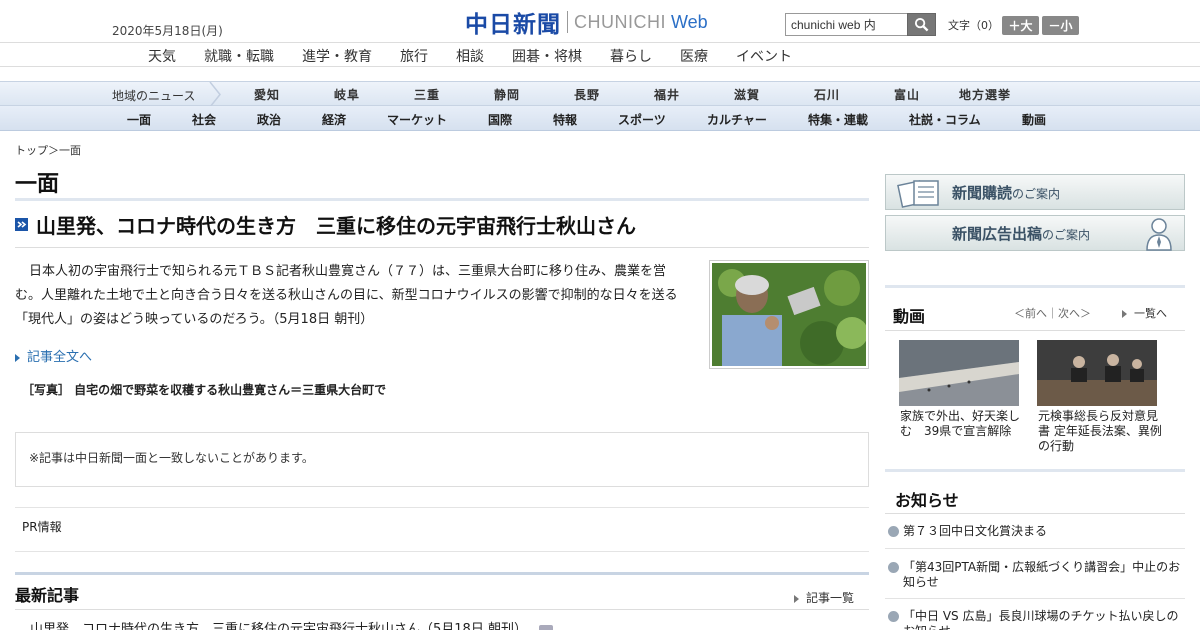  Describe the element at coordinates (587, 94) in the screenshot. I see `region-item-nagano: 長野` at that location.